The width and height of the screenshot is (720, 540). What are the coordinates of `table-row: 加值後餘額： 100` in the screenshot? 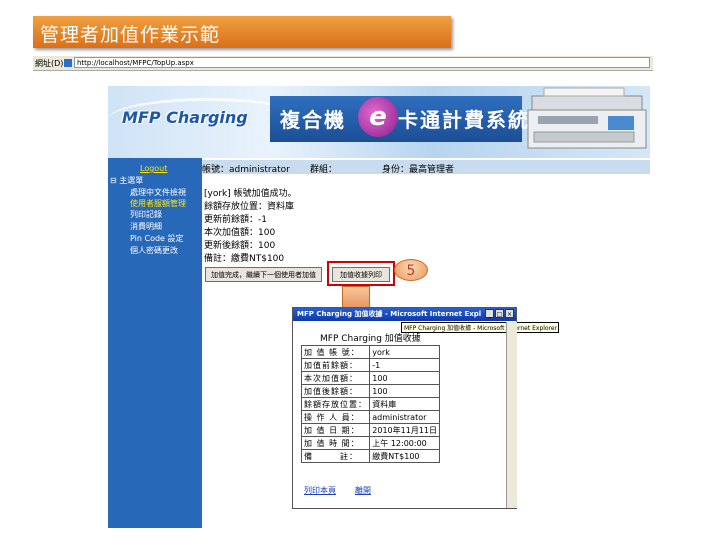 It's located at (370, 391).